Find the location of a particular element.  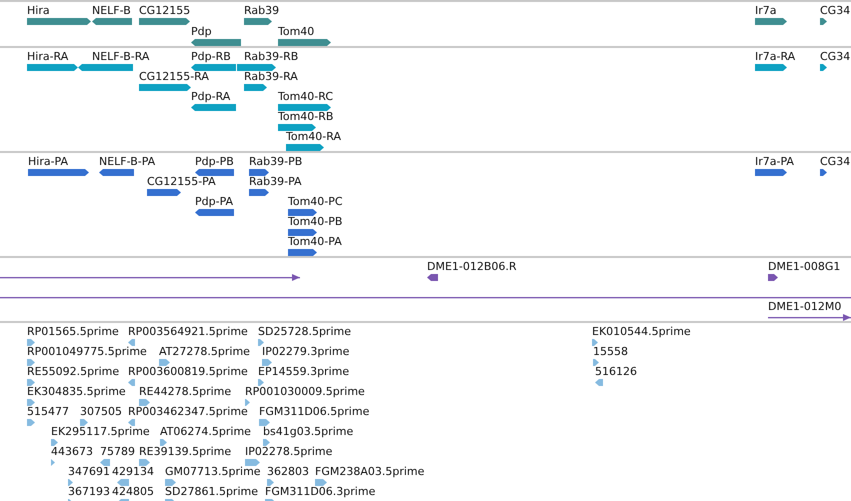

feature-label: RP01565.5prime is located at coordinates (73, 331).